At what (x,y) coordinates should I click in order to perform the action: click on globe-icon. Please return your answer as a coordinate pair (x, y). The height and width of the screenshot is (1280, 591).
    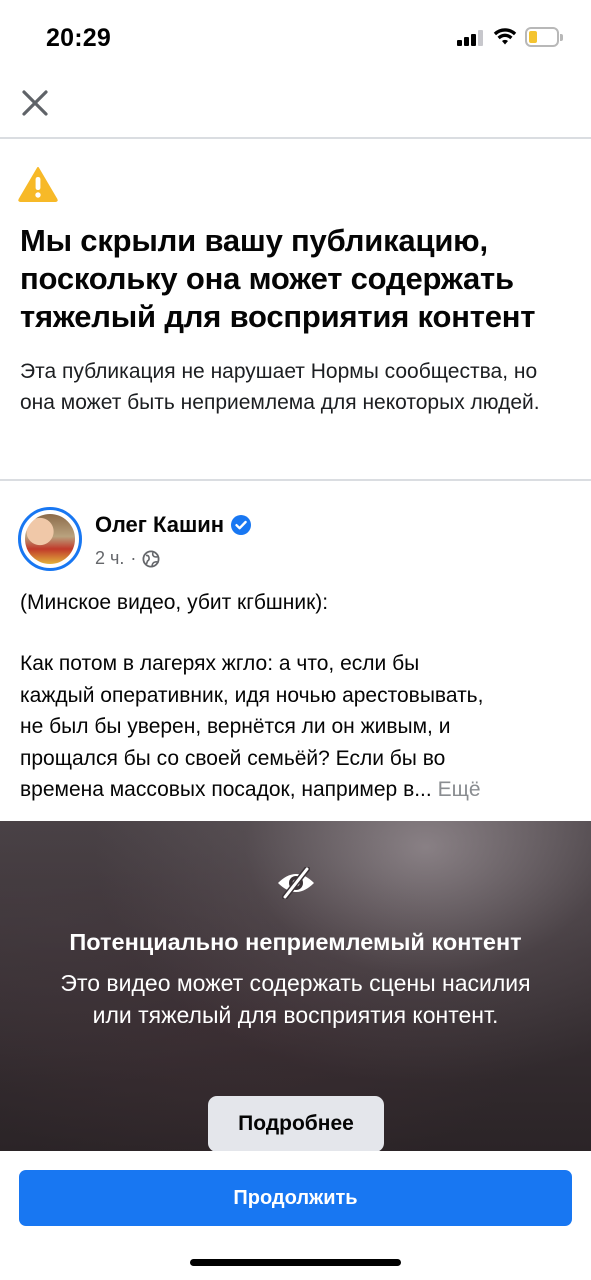
    Looking at the image, I should click on (151, 558).